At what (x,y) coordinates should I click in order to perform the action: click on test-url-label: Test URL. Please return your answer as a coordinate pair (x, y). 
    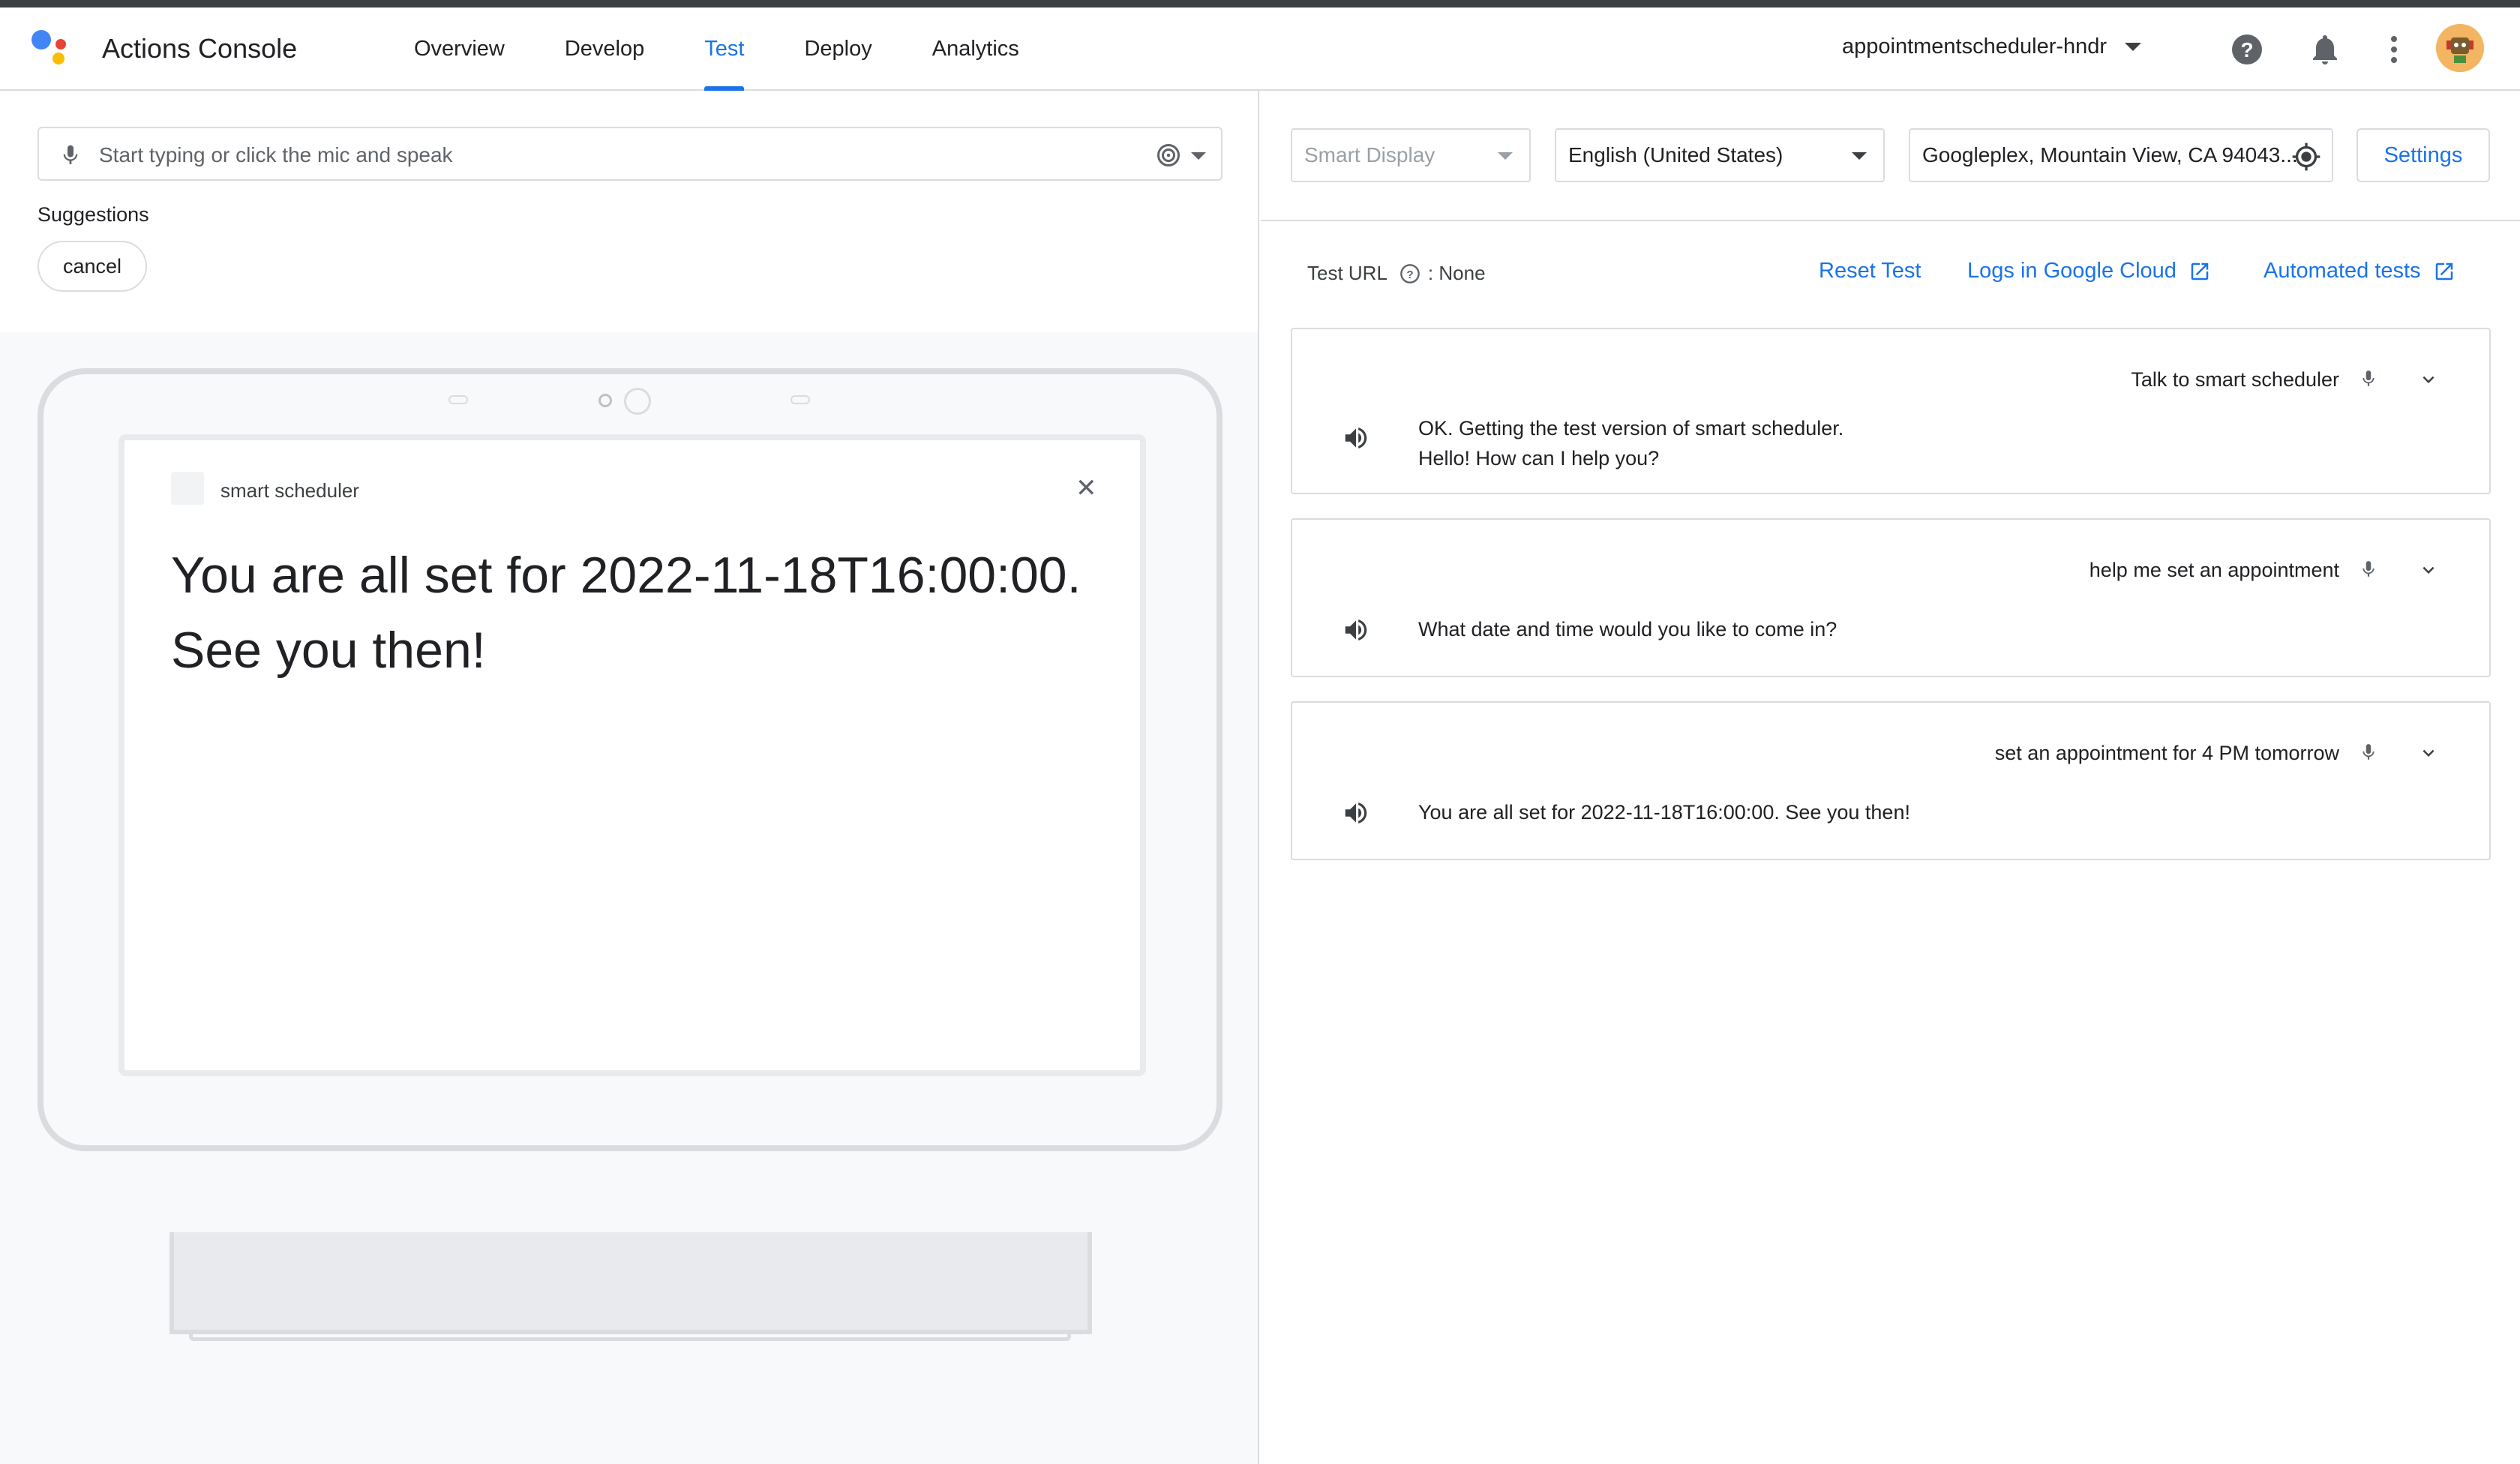
    Looking at the image, I should click on (1347, 273).